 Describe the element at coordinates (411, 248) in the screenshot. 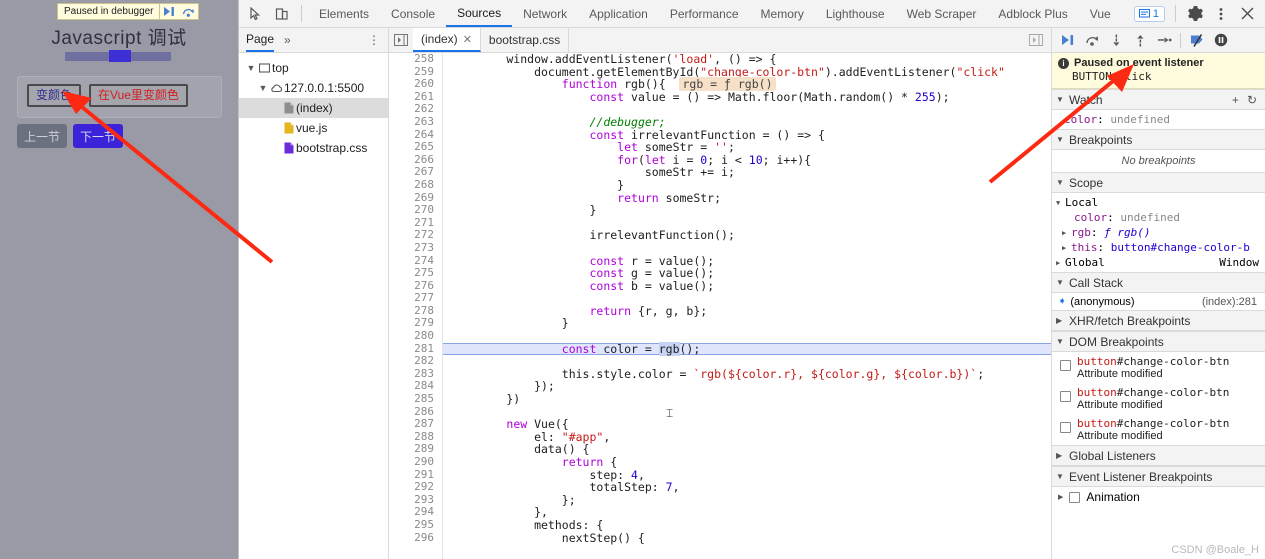

I see `line-number: 273` at that location.